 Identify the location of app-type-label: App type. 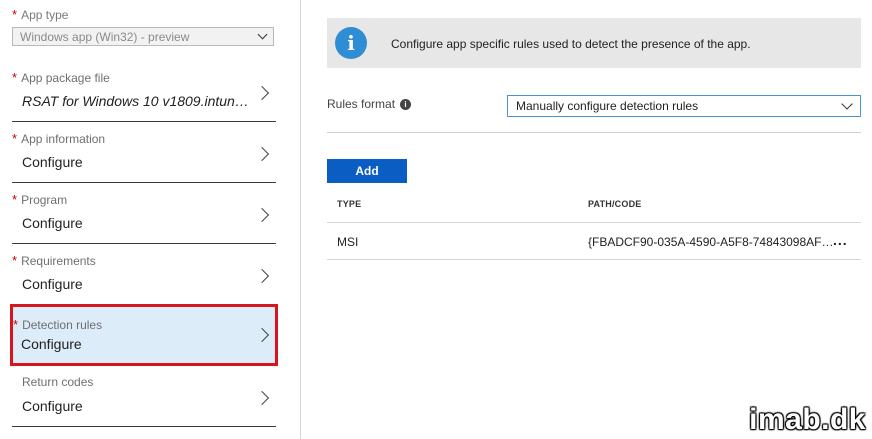
(45, 15).